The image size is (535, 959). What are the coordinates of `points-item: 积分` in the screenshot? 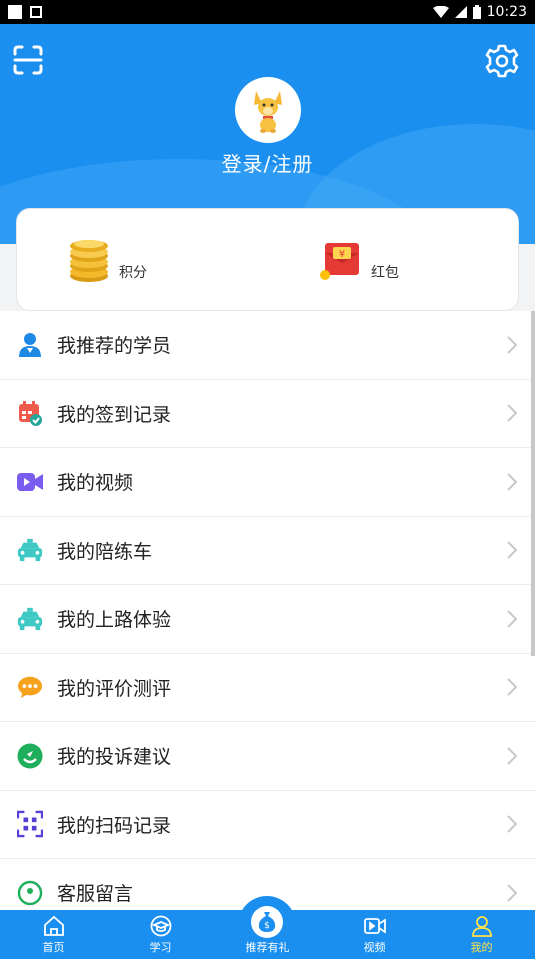 It's located at (107, 260).